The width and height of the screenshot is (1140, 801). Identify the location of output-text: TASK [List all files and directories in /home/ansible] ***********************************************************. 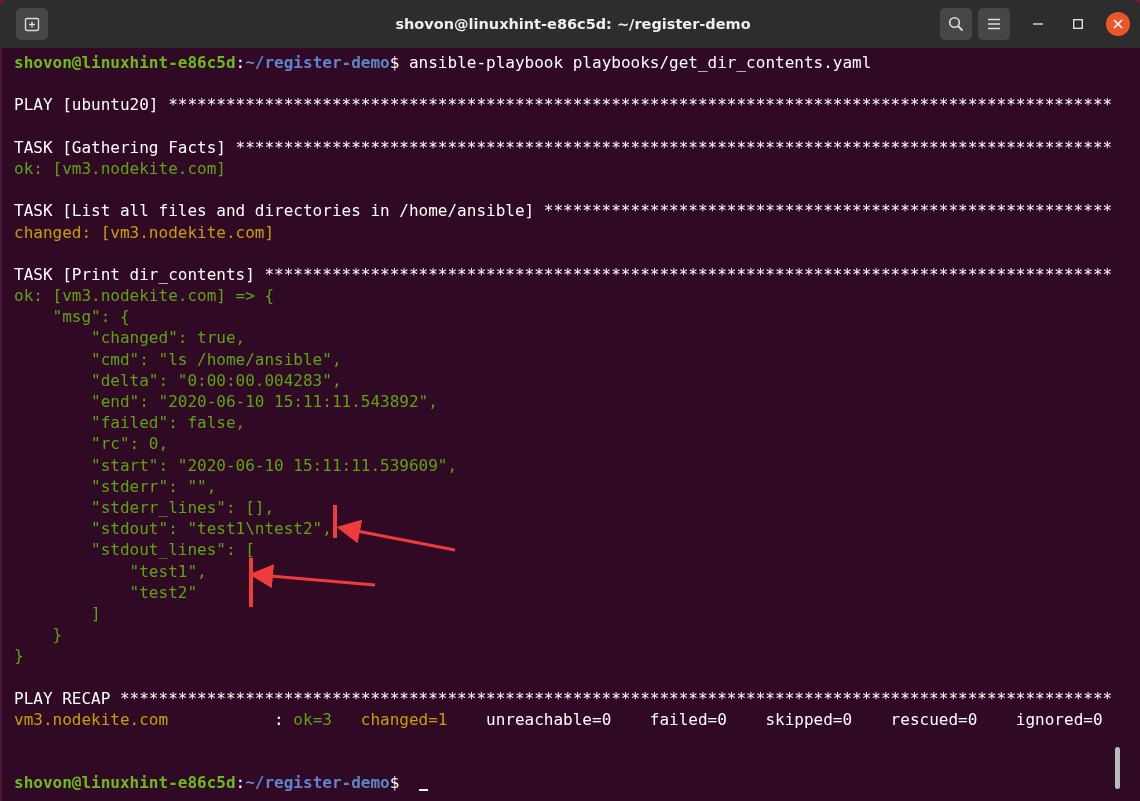
(563, 211).